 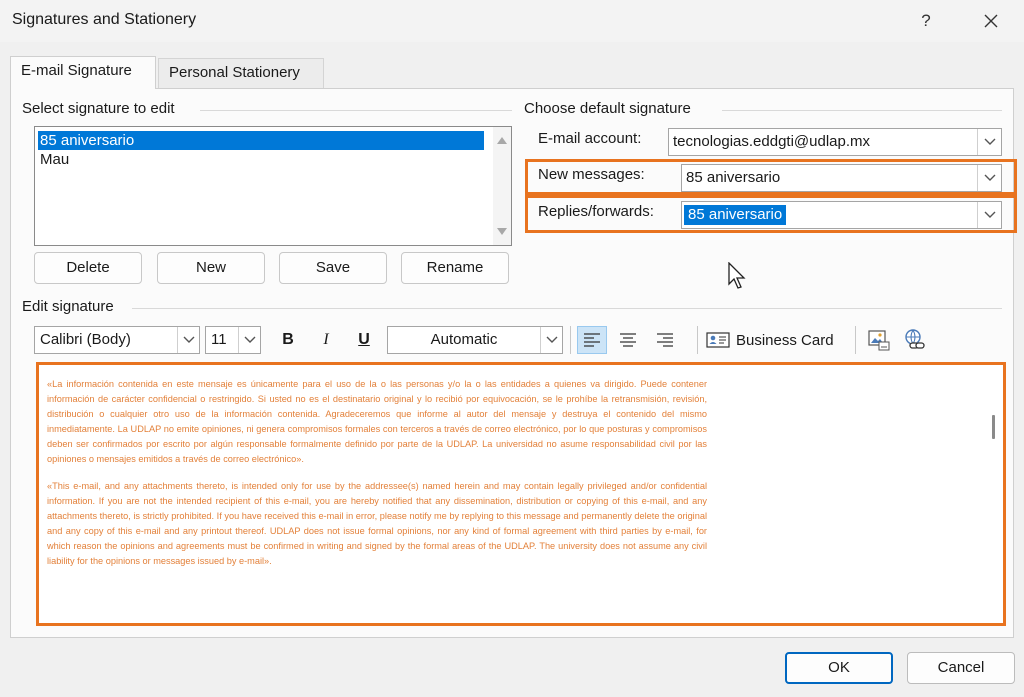 I want to click on link-icon, so click(x=915, y=339).